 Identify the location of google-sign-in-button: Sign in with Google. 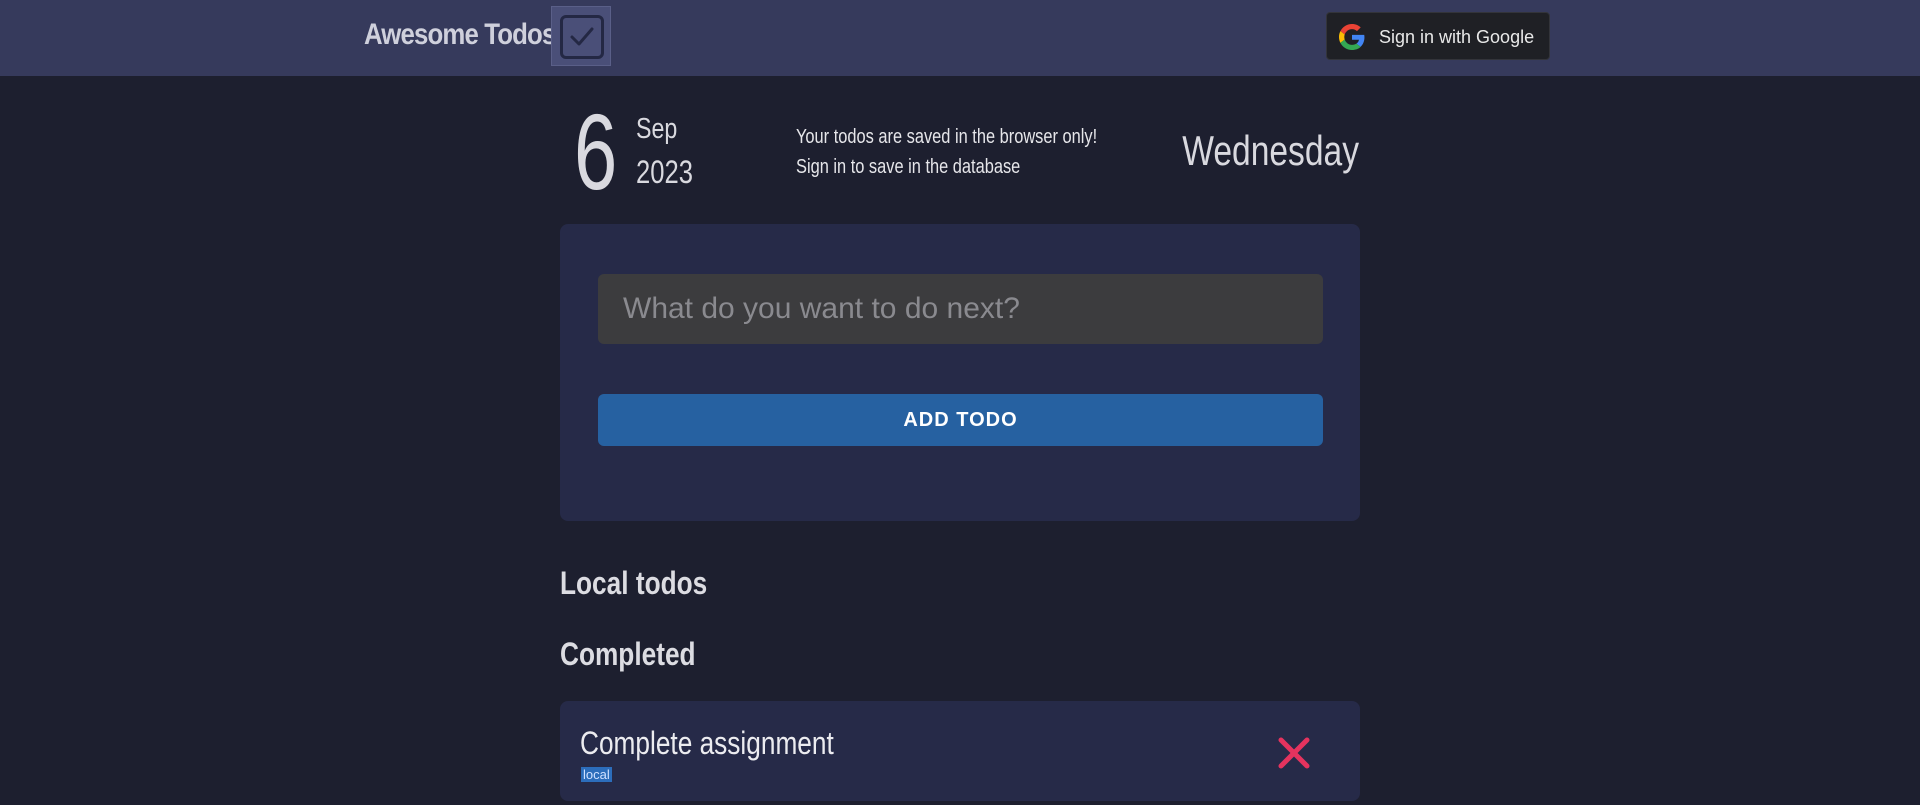
(1438, 36).